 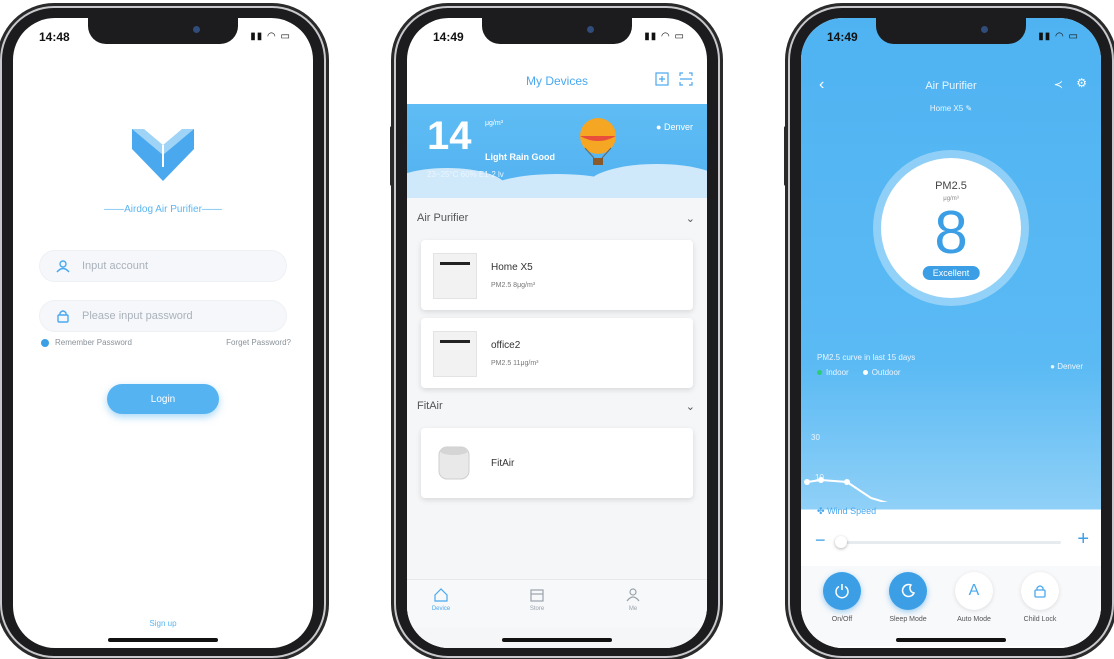 What do you see at coordinates (633, 609) in the screenshot?
I see `tab-label: Me` at bounding box center [633, 609].